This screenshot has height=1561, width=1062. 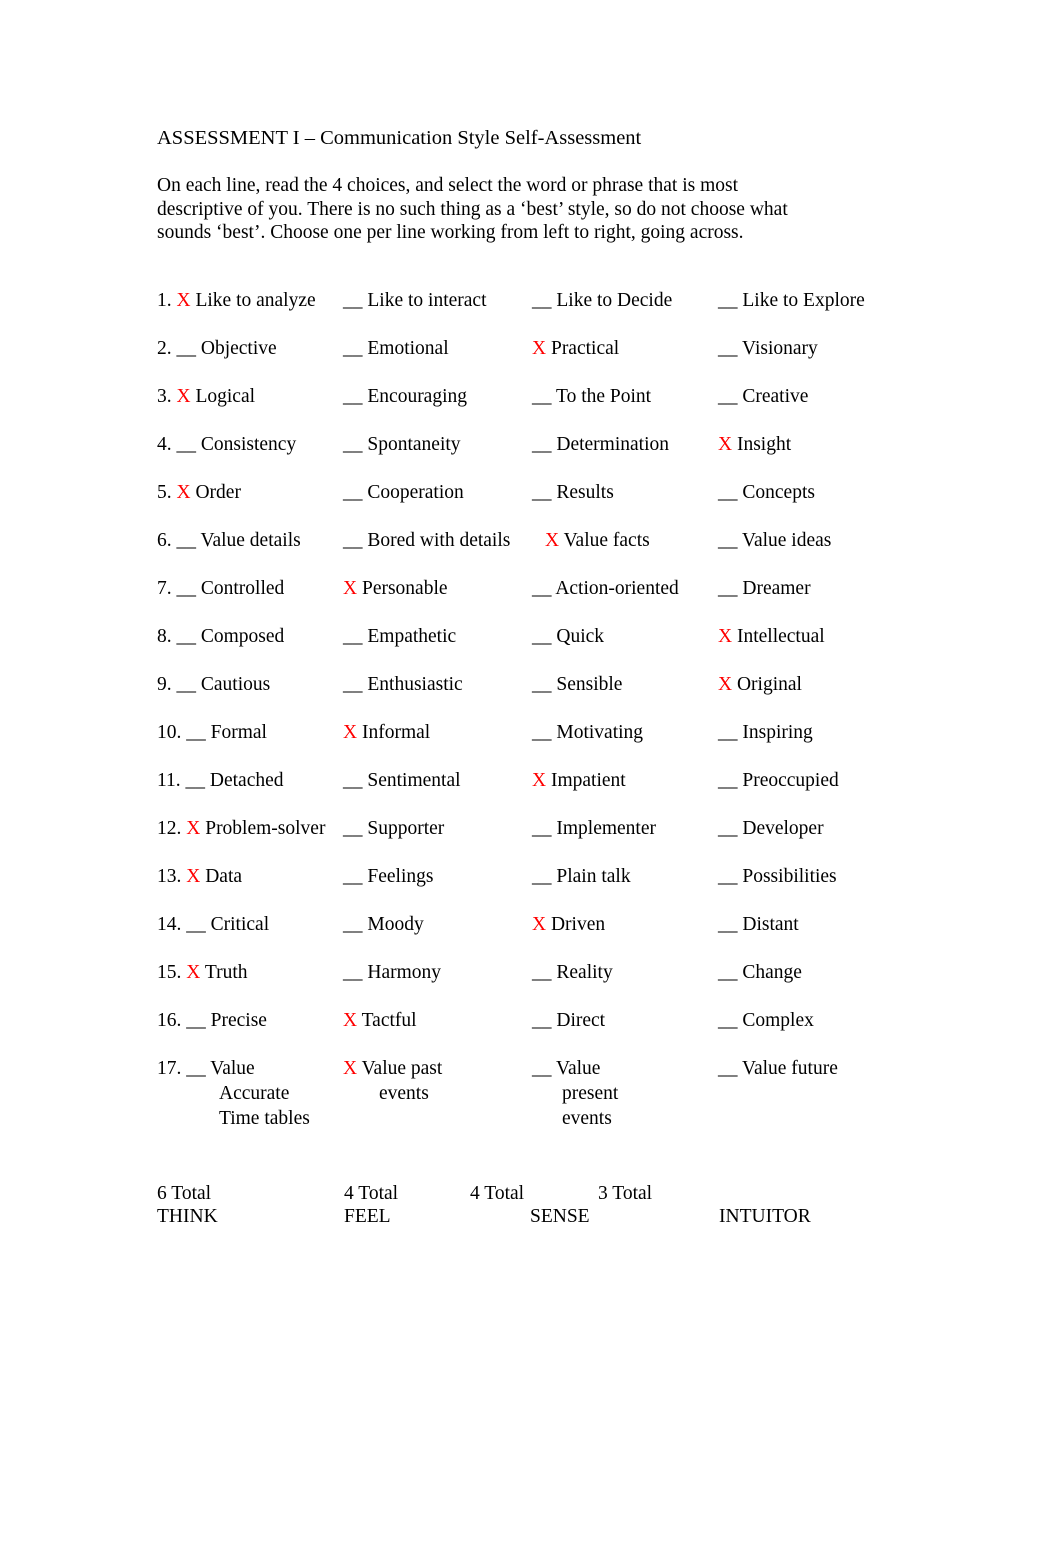 I want to click on assessment-option: 15. X Truth, so click(x=202, y=972).